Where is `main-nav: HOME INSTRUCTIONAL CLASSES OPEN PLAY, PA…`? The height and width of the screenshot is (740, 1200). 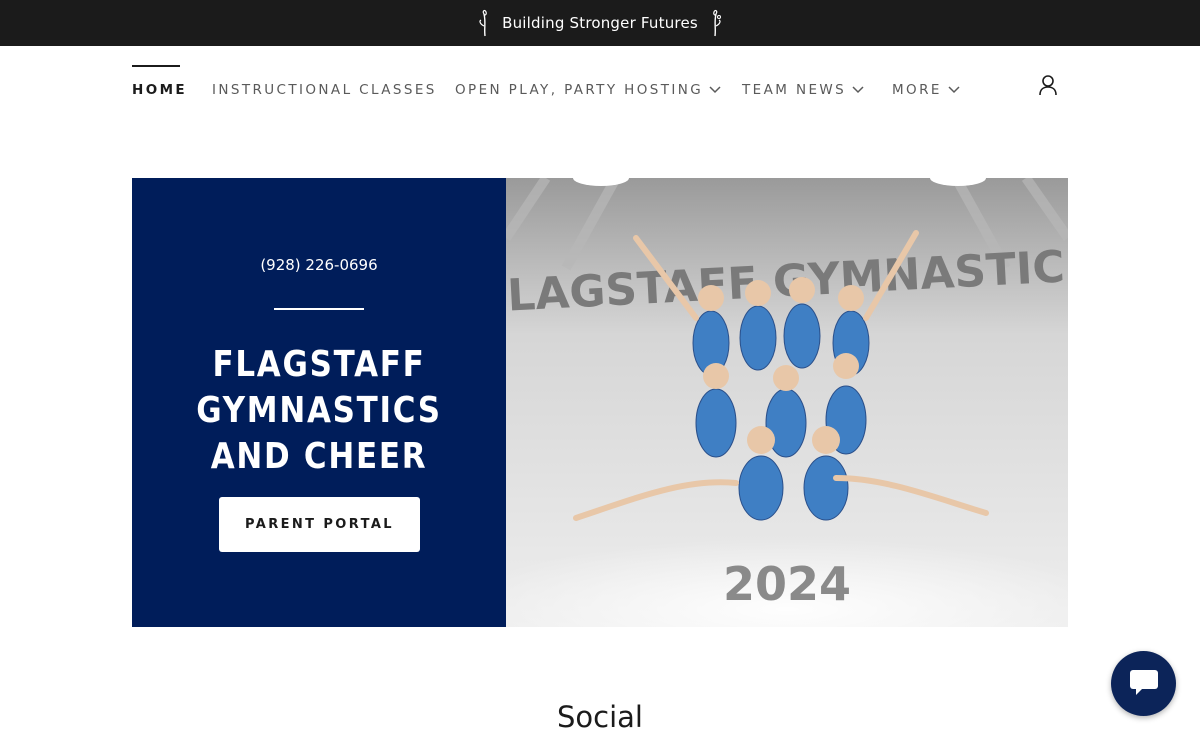 main-nav: HOME INSTRUCTIONAL CLASSES OPEN PLAY, PA… is located at coordinates (600, 89).